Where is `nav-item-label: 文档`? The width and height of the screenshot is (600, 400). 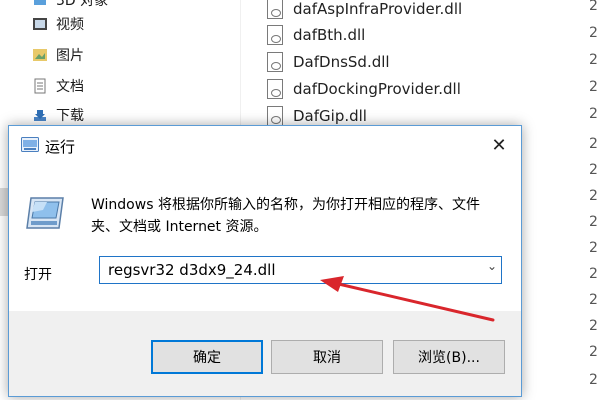 nav-item-label: 文档 is located at coordinates (70, 87).